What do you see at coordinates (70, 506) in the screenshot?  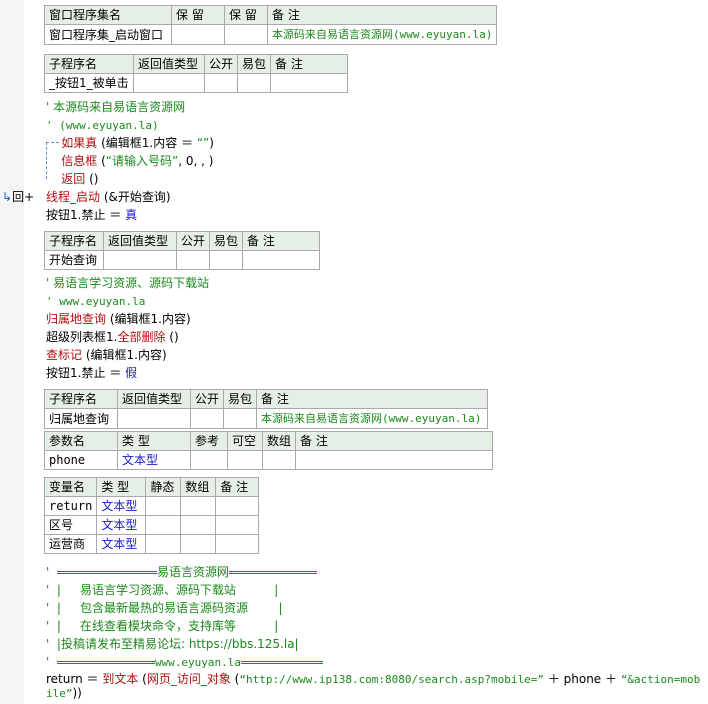 I see `variable-name-cell: return` at bounding box center [70, 506].